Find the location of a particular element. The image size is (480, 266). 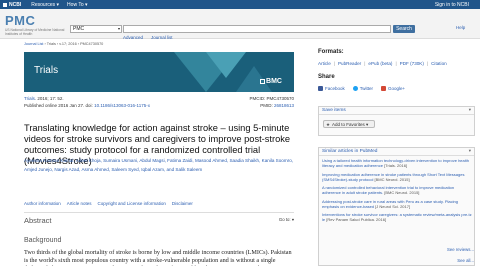

database-select: PMC ▾ is located at coordinates (96, 29).